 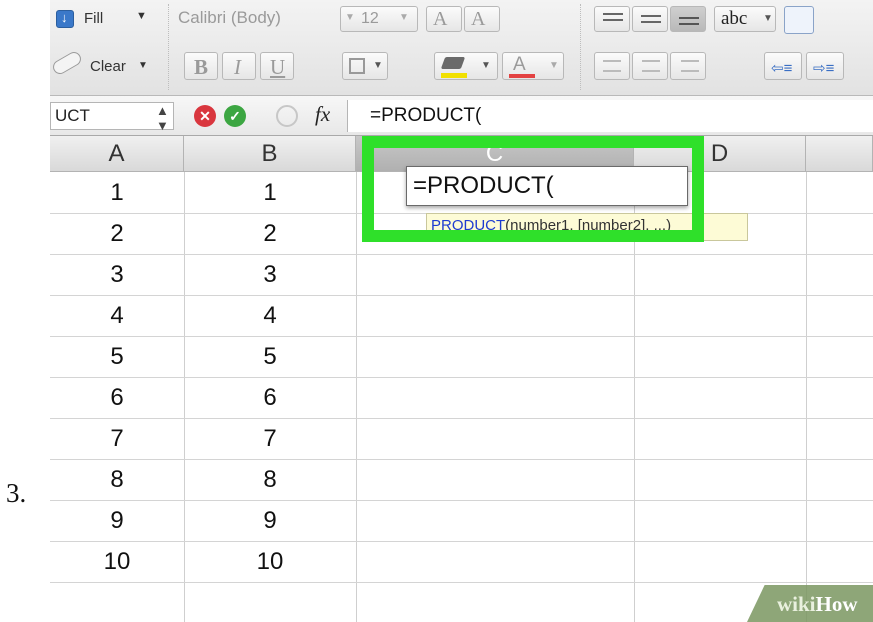 What do you see at coordinates (16, 493) in the screenshot?
I see `step-number: 3.` at bounding box center [16, 493].